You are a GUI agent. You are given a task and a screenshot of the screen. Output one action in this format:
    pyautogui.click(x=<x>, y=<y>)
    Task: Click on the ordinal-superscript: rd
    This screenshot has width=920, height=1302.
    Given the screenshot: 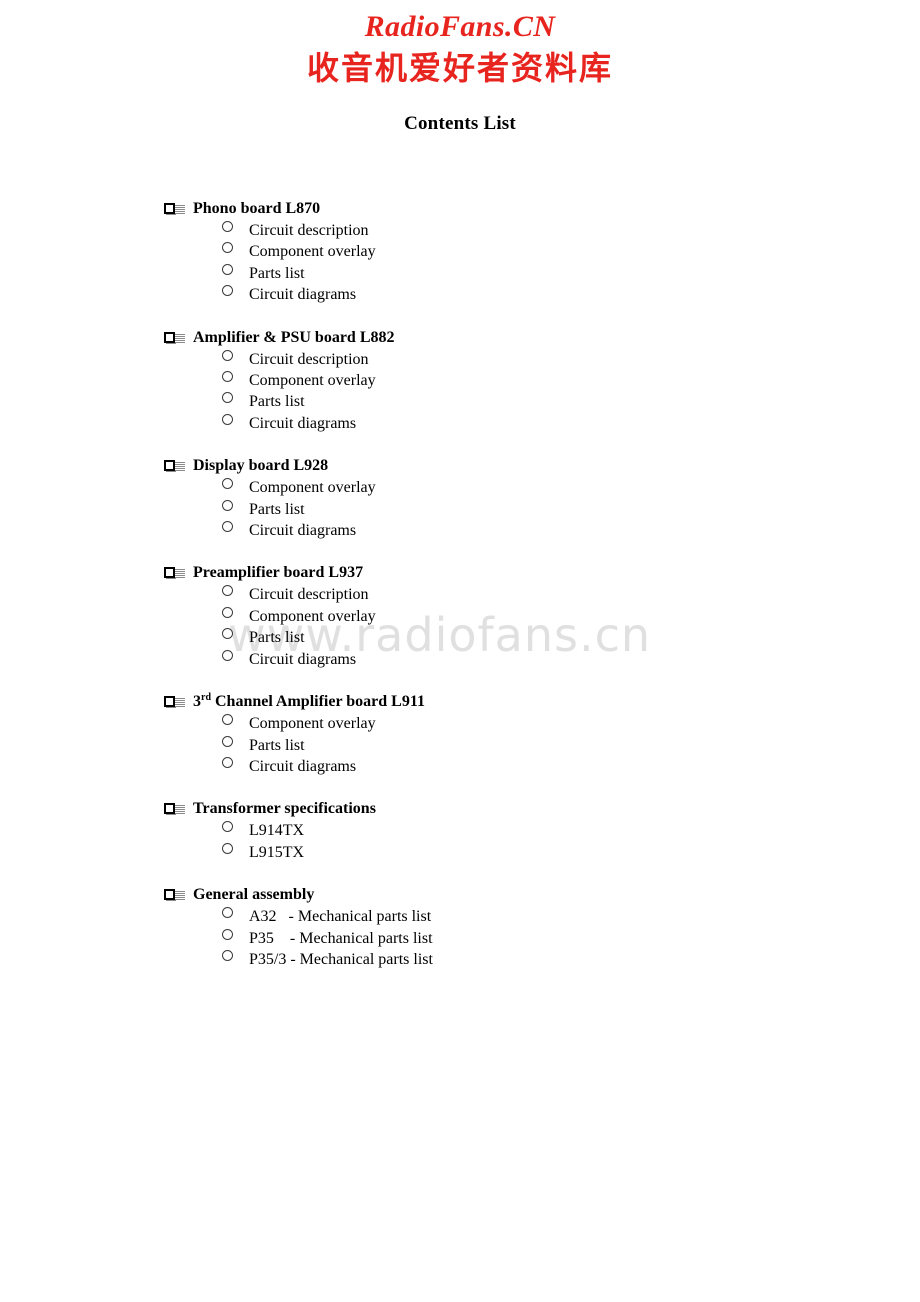 What is the action you would take?
    pyautogui.click(x=206, y=698)
    